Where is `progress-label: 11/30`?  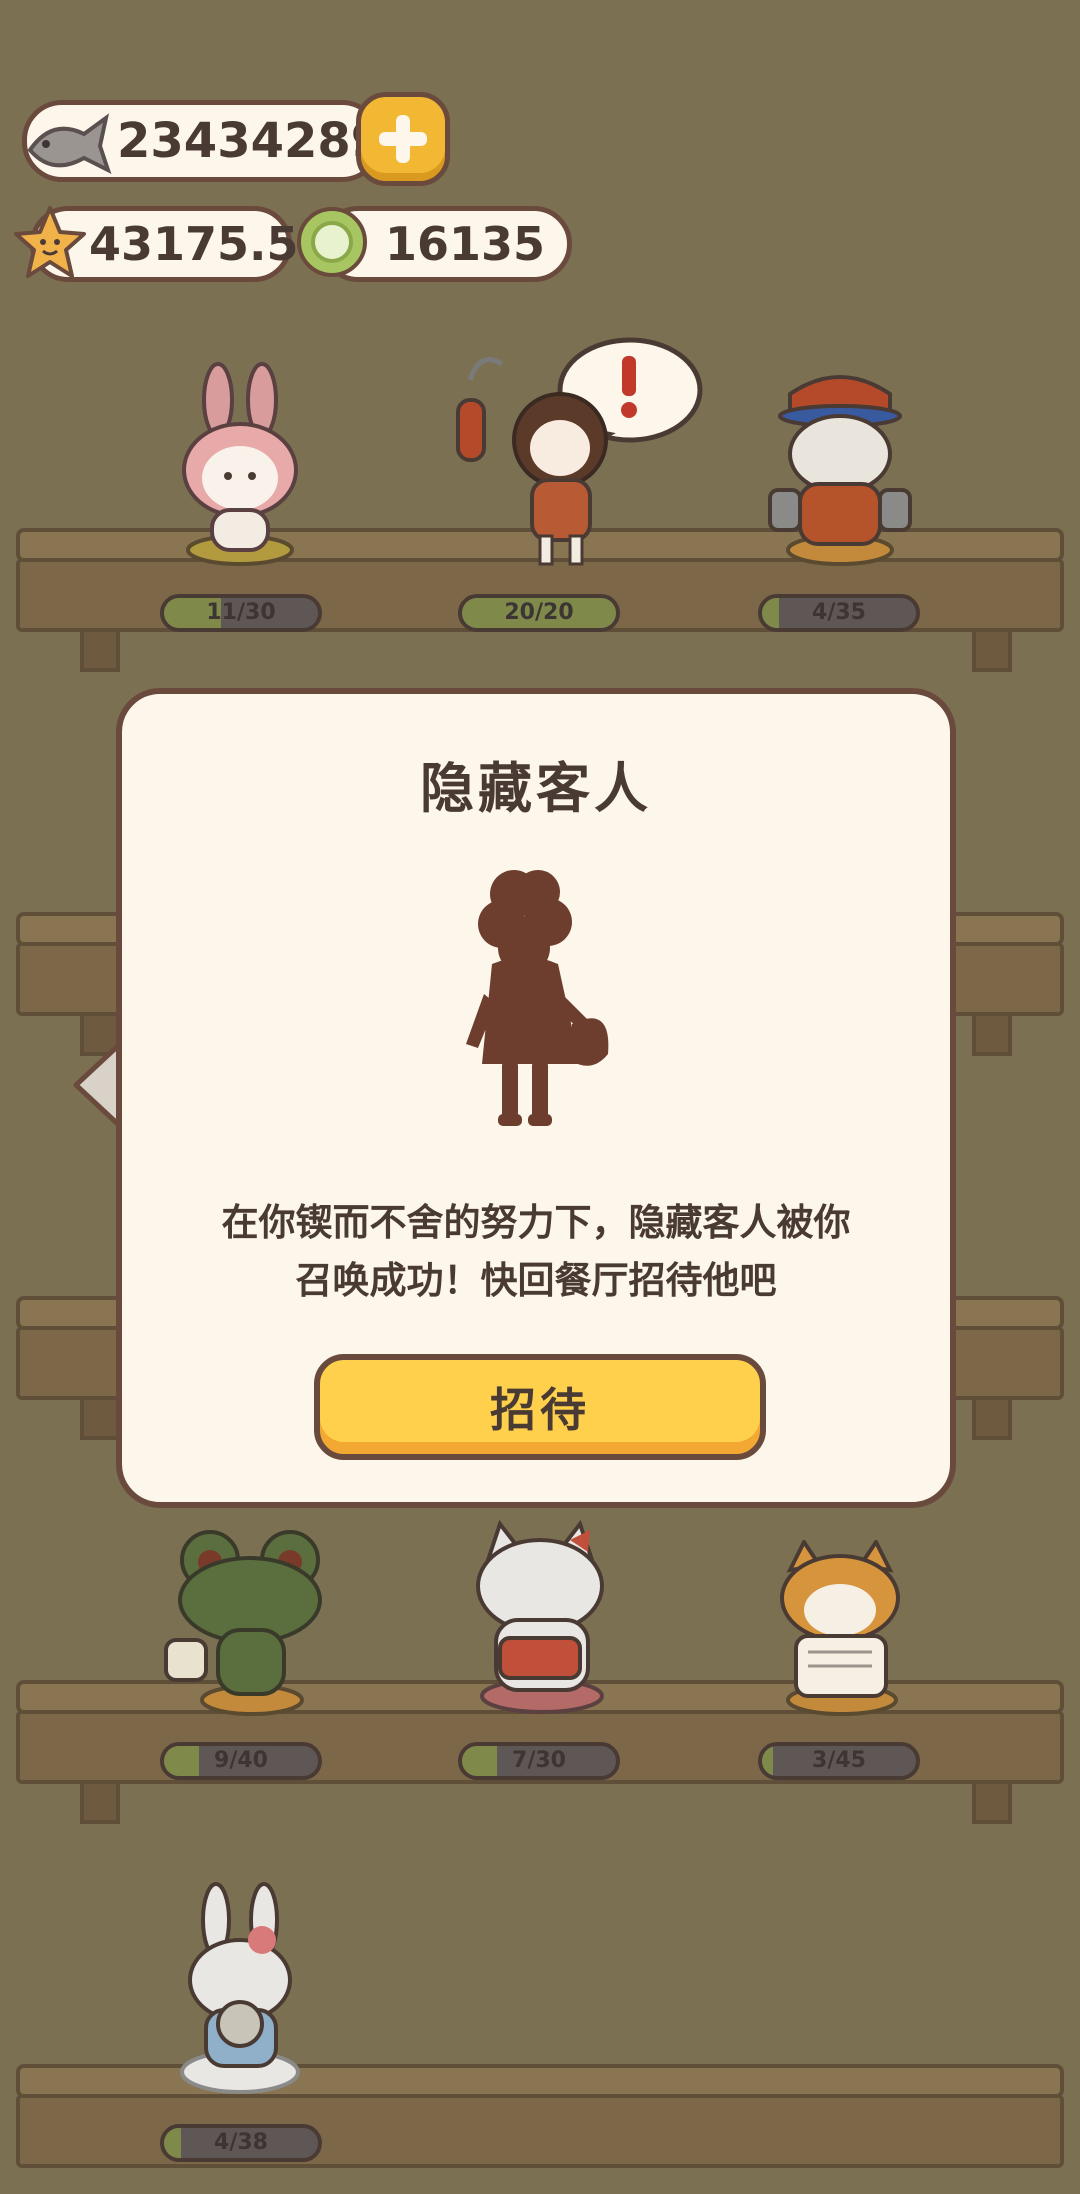 progress-label: 11/30 is located at coordinates (241, 612).